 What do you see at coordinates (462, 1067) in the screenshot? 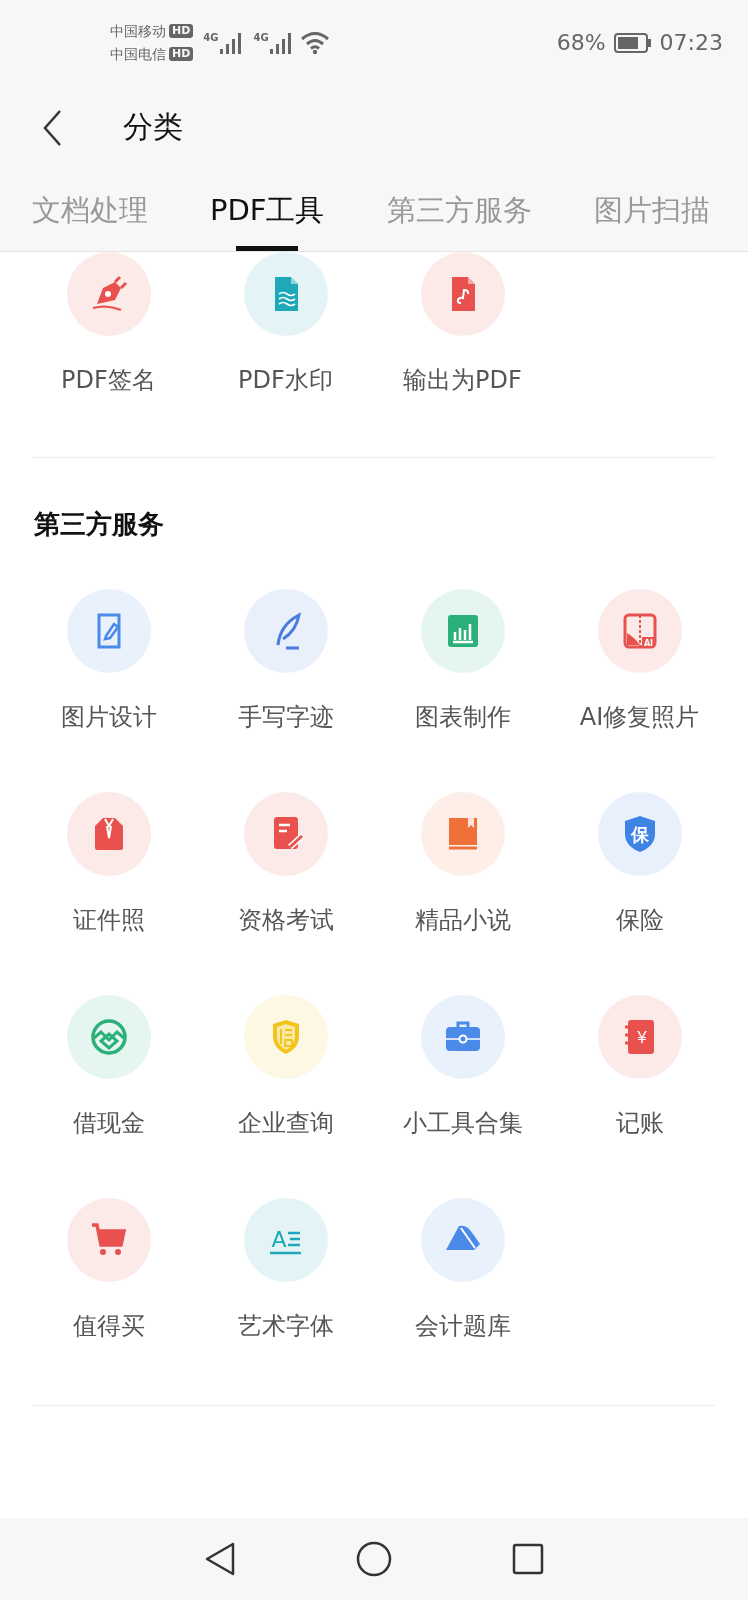
I see `tool-button: 小工具合集` at bounding box center [462, 1067].